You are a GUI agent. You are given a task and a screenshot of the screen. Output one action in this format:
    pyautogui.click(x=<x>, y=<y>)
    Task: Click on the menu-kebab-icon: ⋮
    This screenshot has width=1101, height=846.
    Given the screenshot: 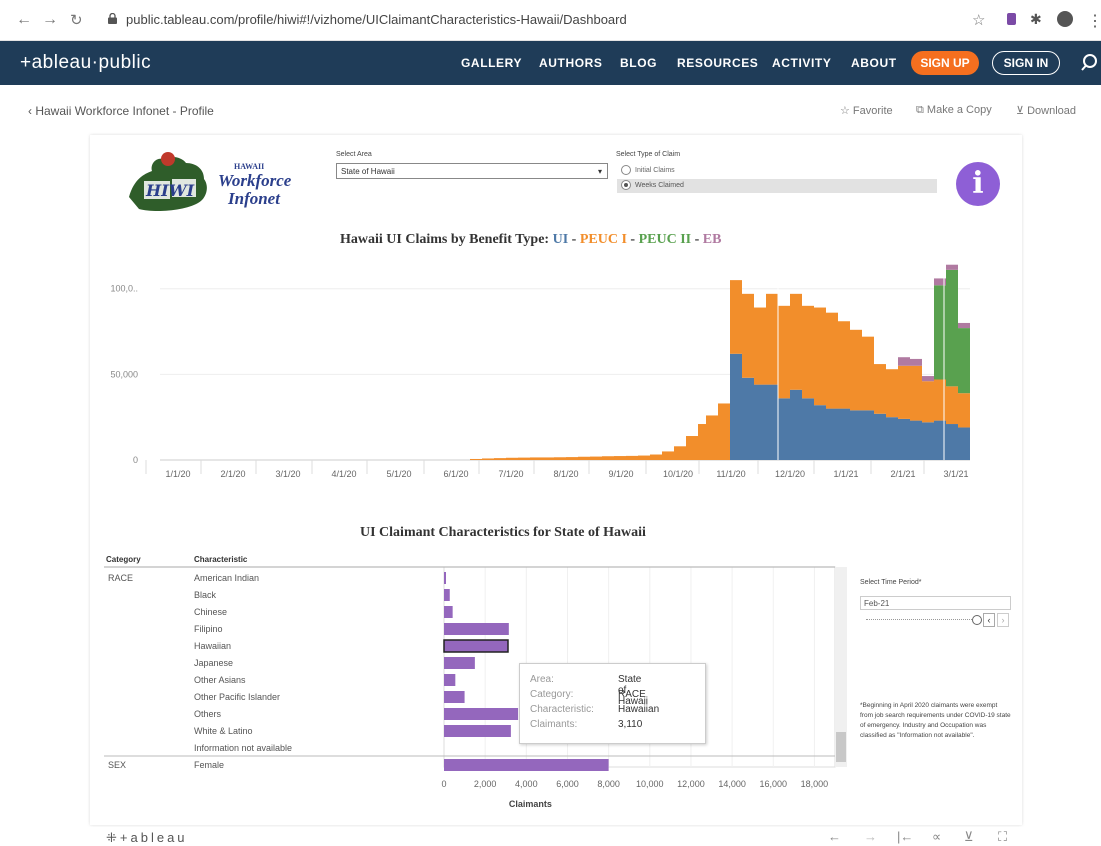 What is the action you would take?
    pyautogui.click(x=1094, y=21)
    